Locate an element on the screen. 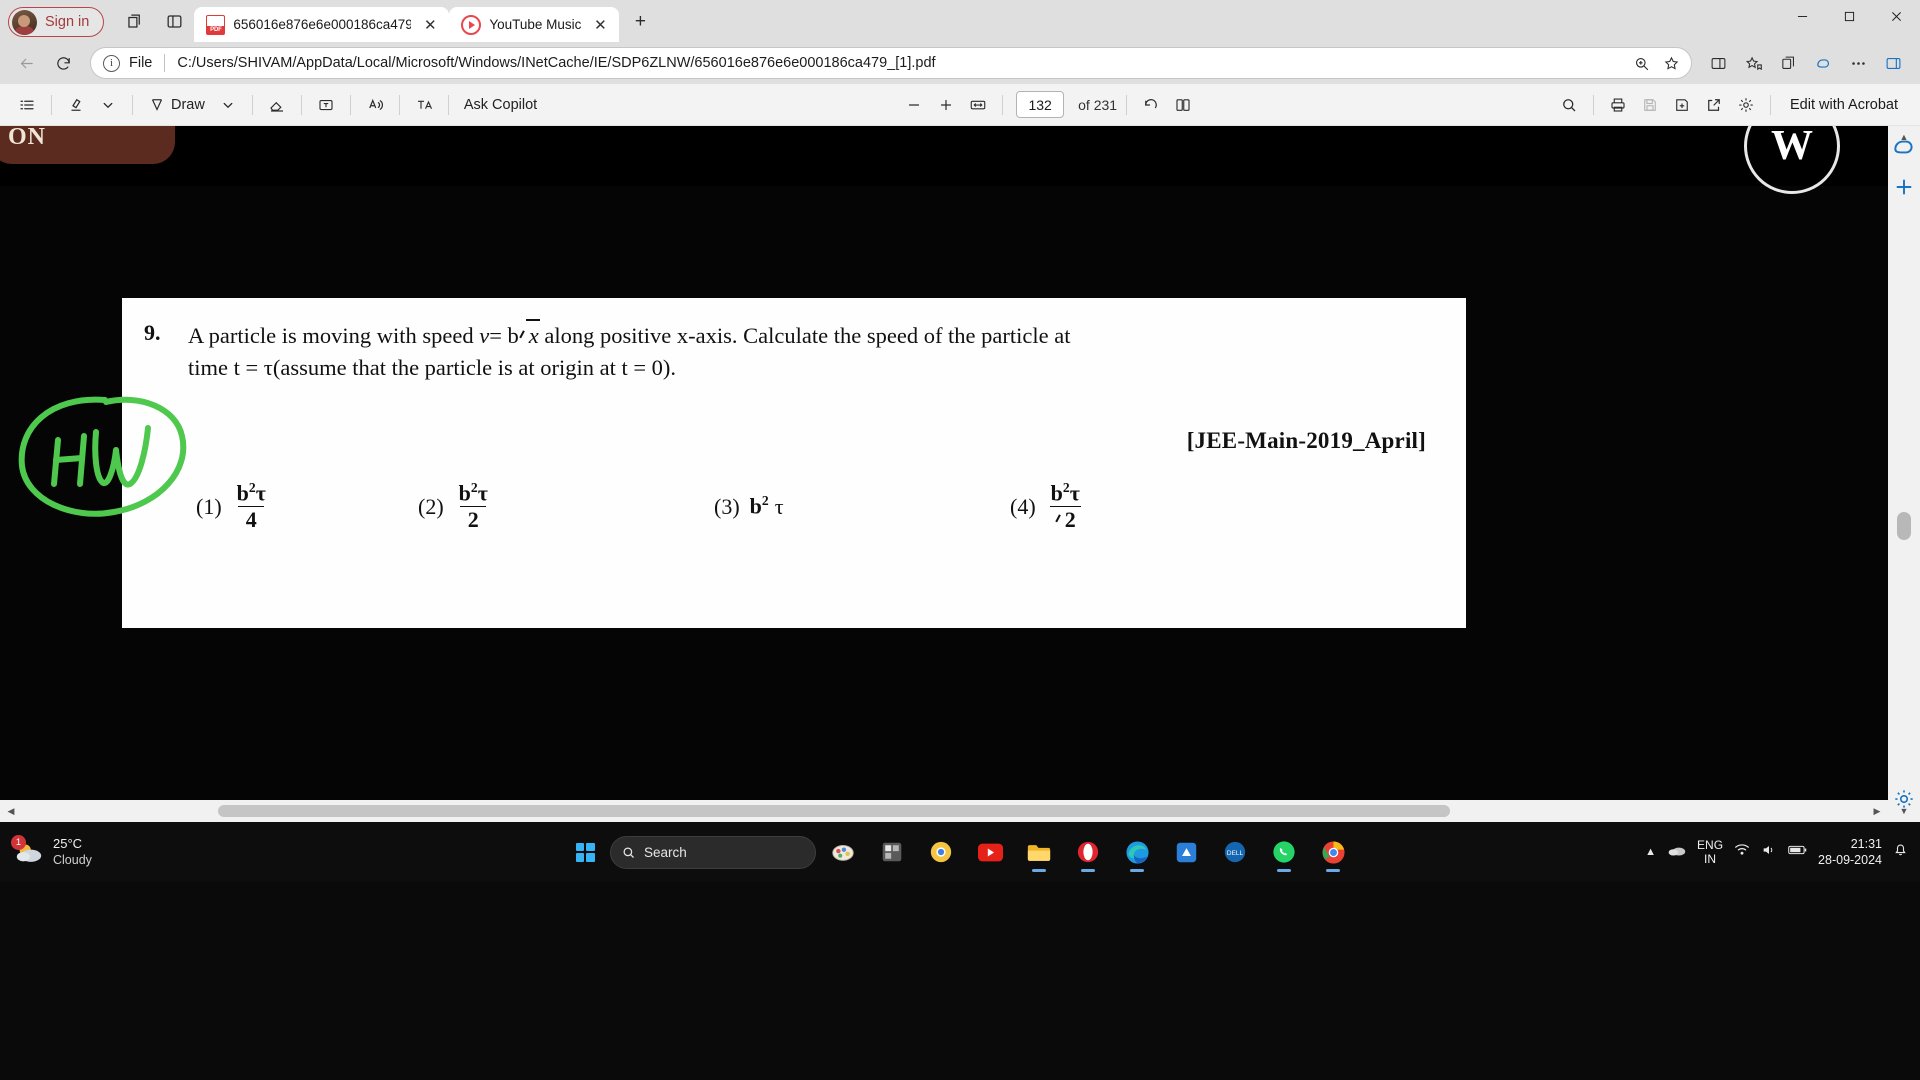 The width and height of the screenshot is (1920, 1080). back-button is located at coordinates (26, 63).